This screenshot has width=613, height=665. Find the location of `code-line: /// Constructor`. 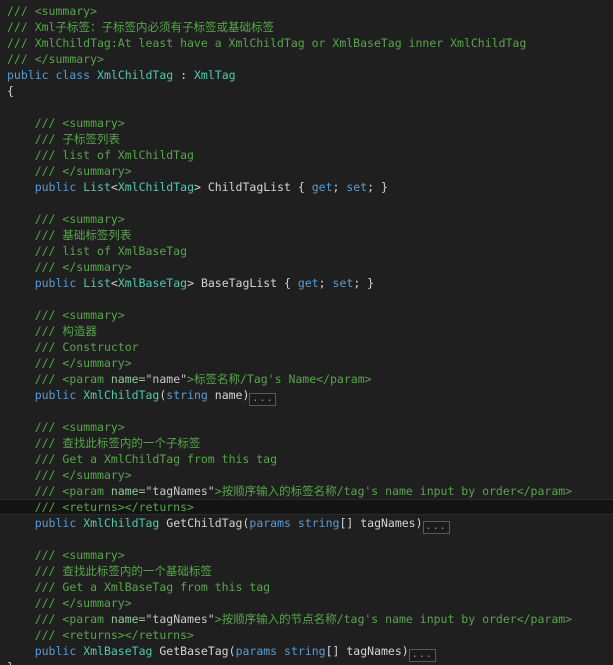

code-line: /// Constructor is located at coordinates (310, 347).